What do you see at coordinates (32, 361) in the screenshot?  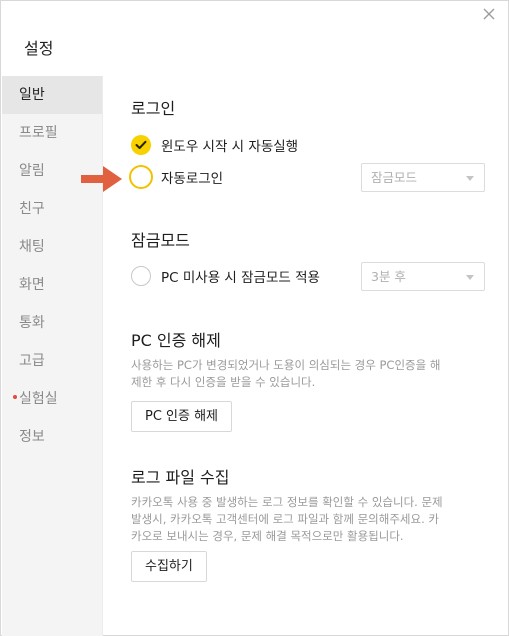 I see `sidebar-item-label: 고급` at bounding box center [32, 361].